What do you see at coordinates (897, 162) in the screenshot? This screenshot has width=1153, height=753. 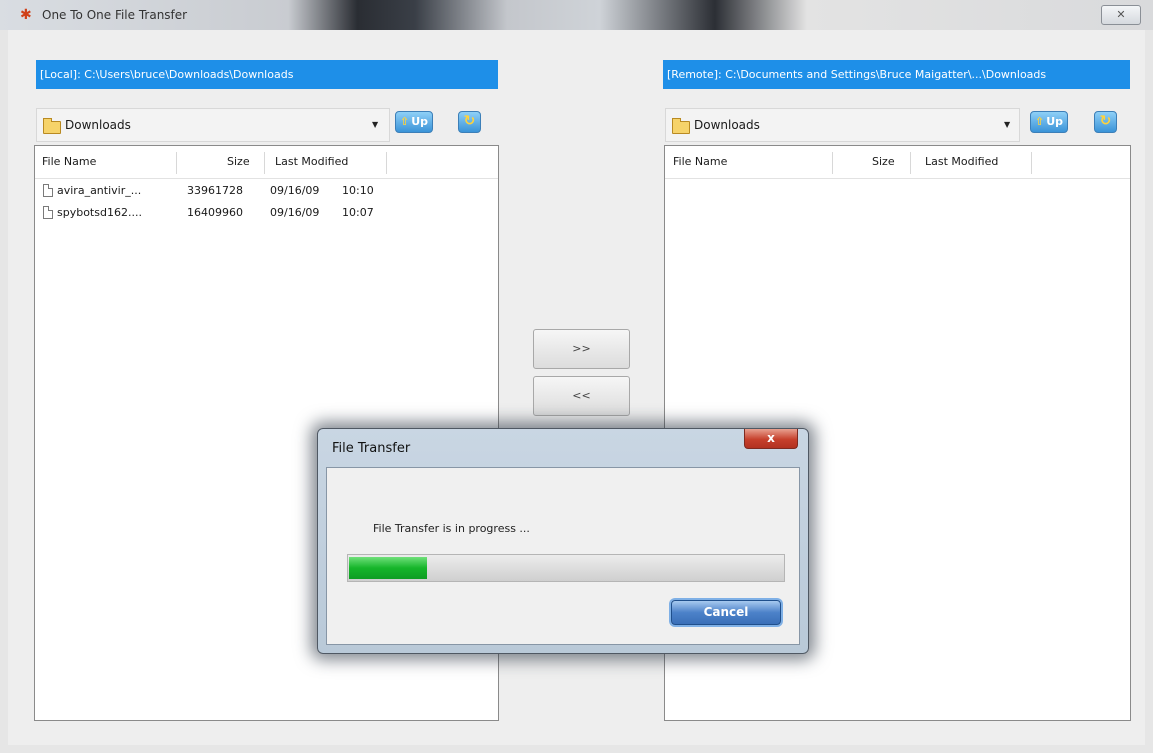 I see `remote-table-header: File Name Size Last Modified` at bounding box center [897, 162].